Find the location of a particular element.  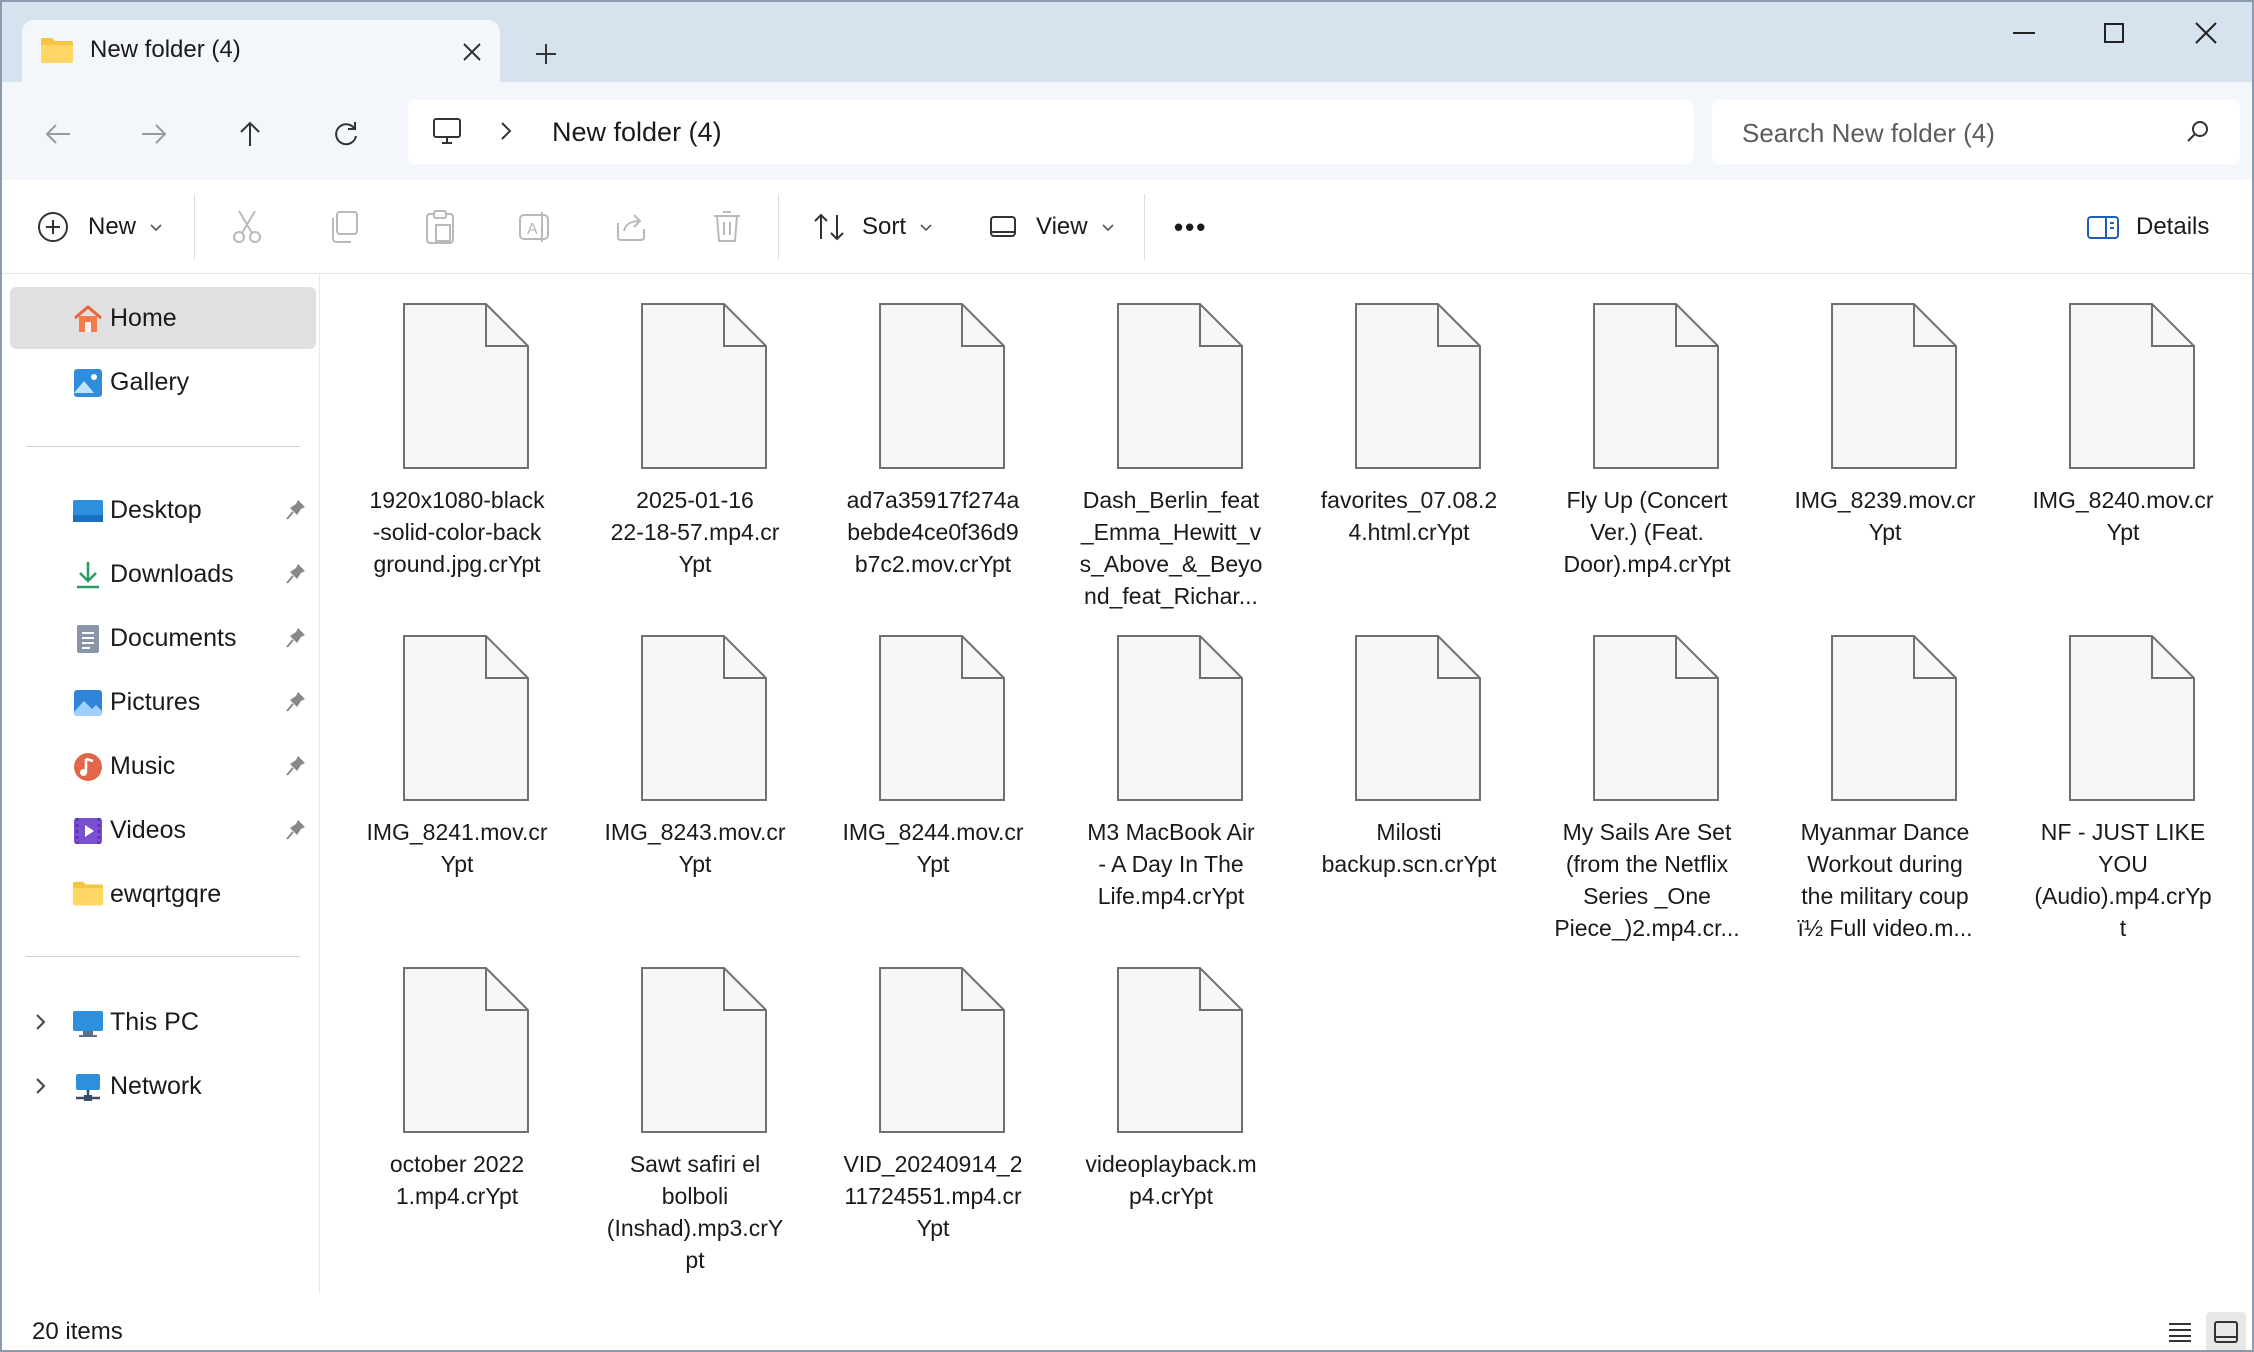

maximize-button is located at coordinates (2114, 33).